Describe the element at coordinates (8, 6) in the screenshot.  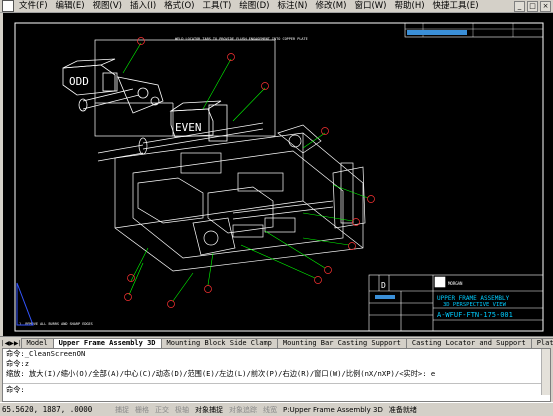
I see `document-icon` at that location.